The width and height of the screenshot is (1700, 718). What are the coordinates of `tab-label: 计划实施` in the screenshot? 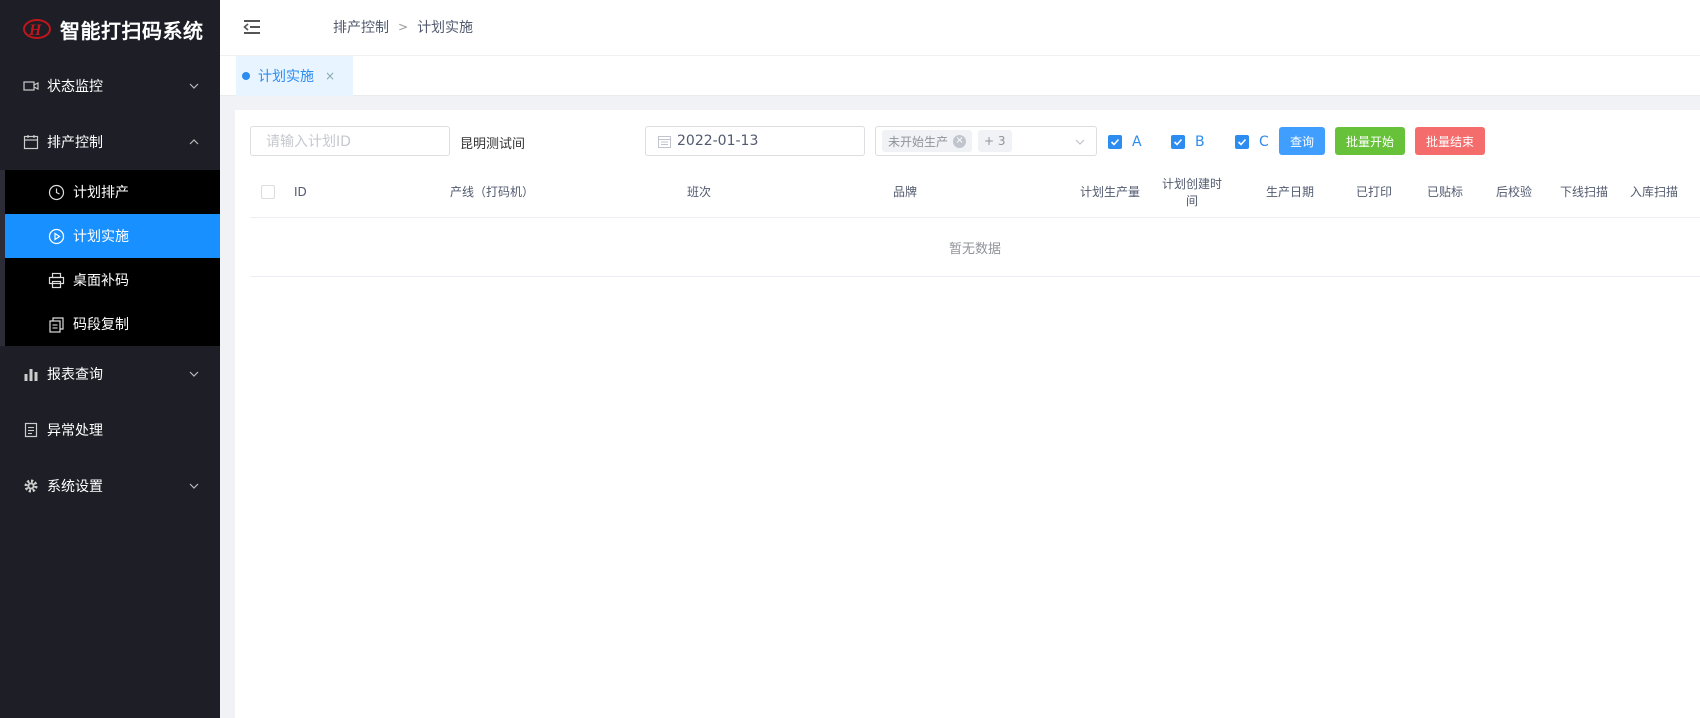 It's located at (286, 77).